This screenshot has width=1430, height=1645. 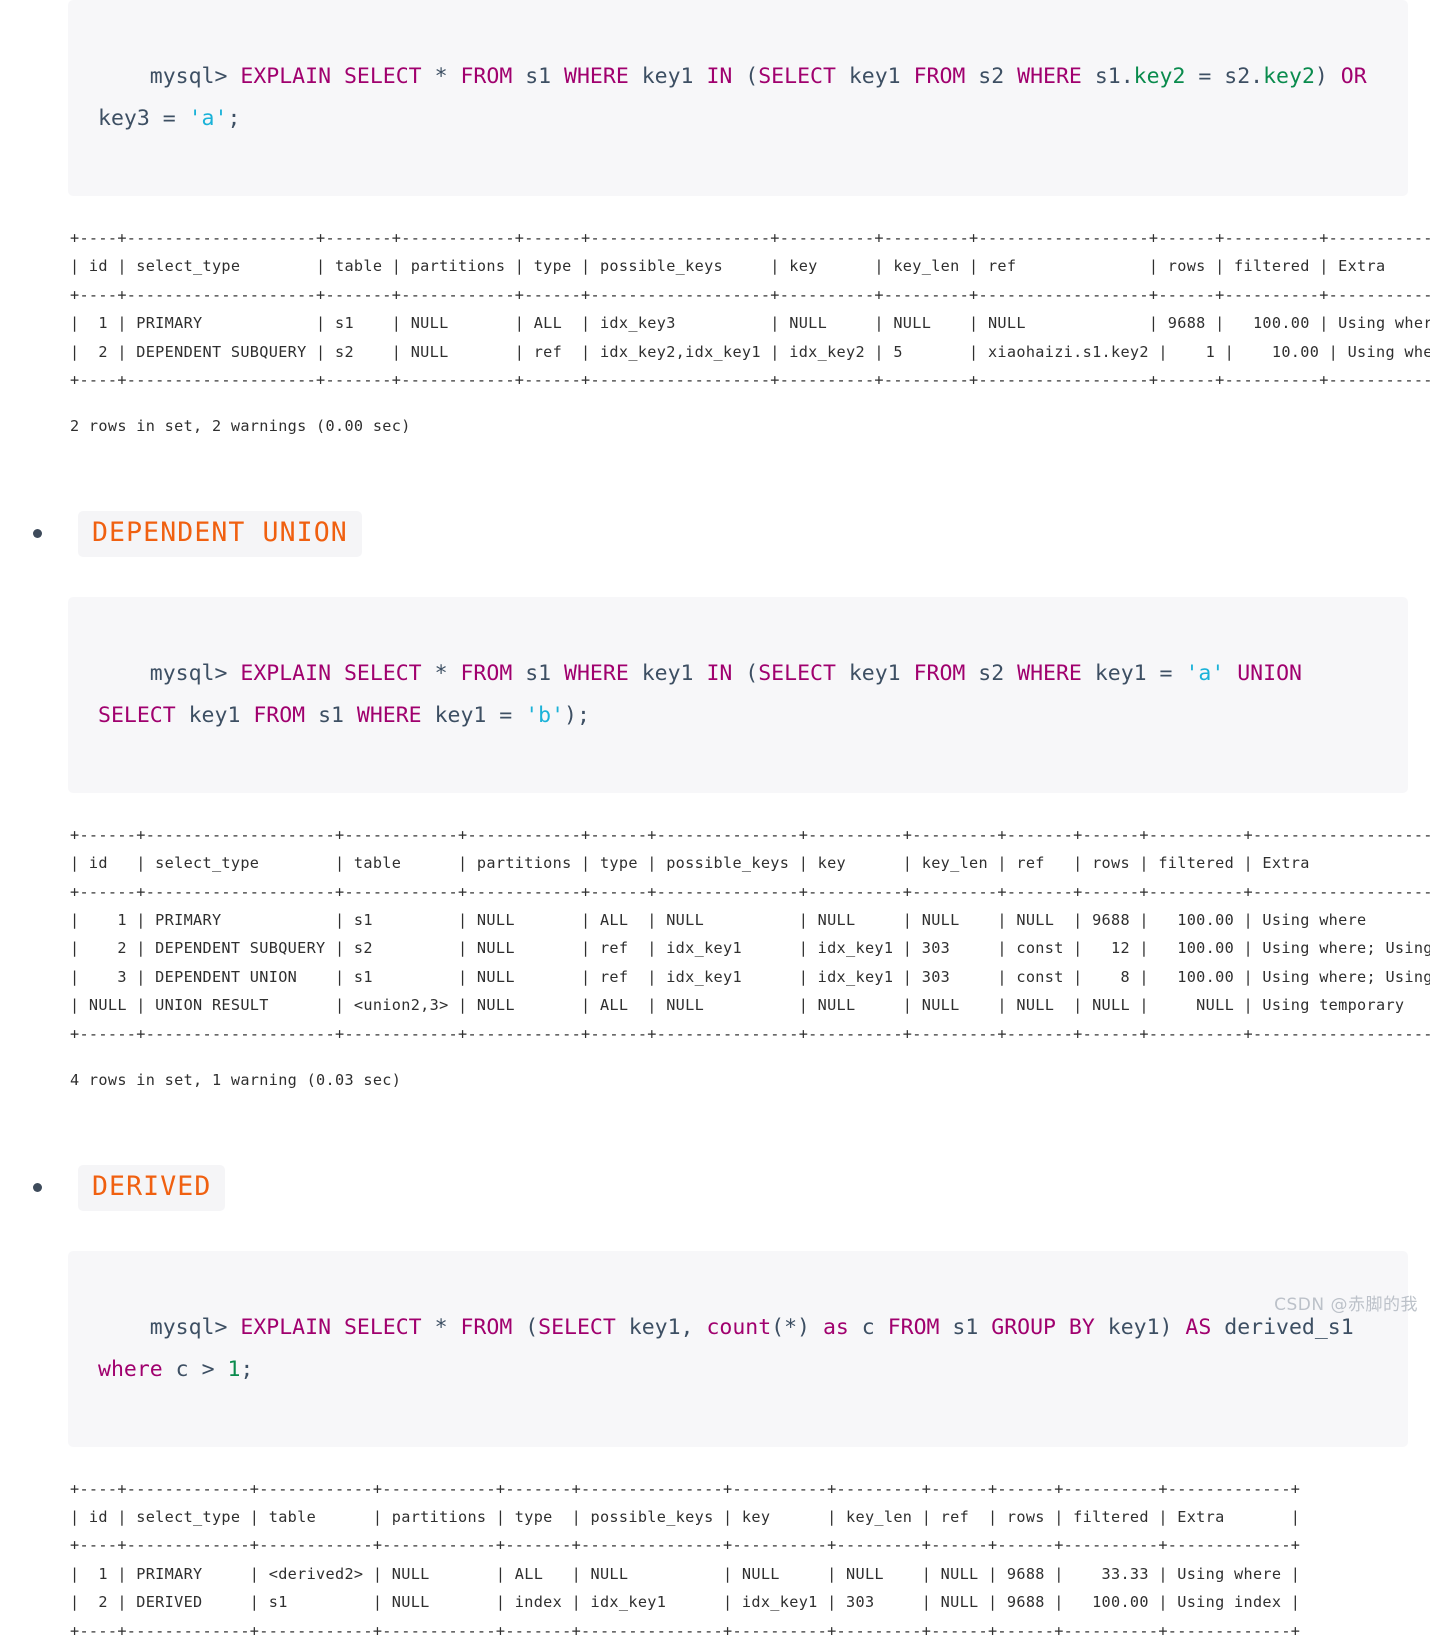 I want to click on heading-derived: DERIVED, so click(x=152, y=1187).